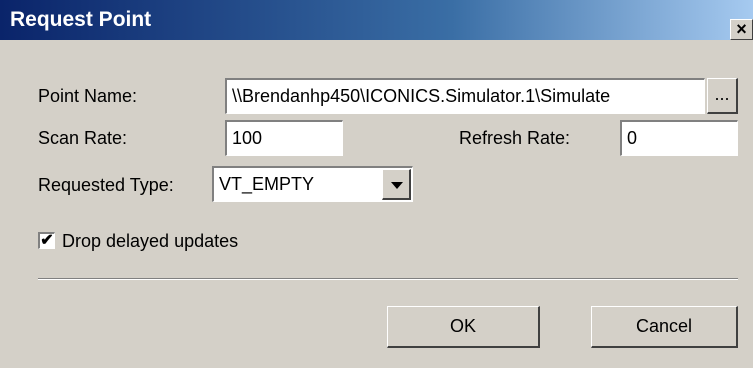 The image size is (753, 368). I want to click on requested-type-label: Requested Type:, so click(106, 185).